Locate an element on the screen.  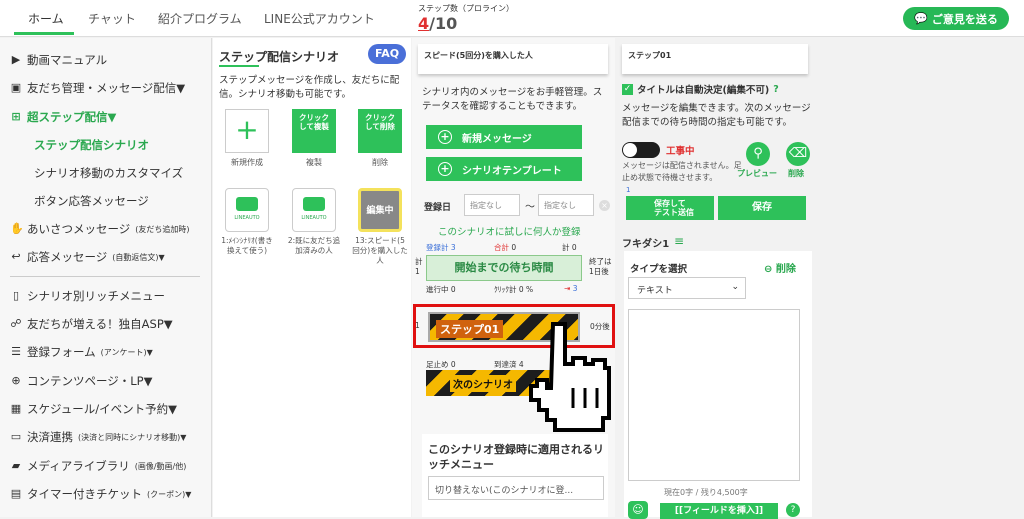
side-label: 計 is located at coordinates (419, 261).